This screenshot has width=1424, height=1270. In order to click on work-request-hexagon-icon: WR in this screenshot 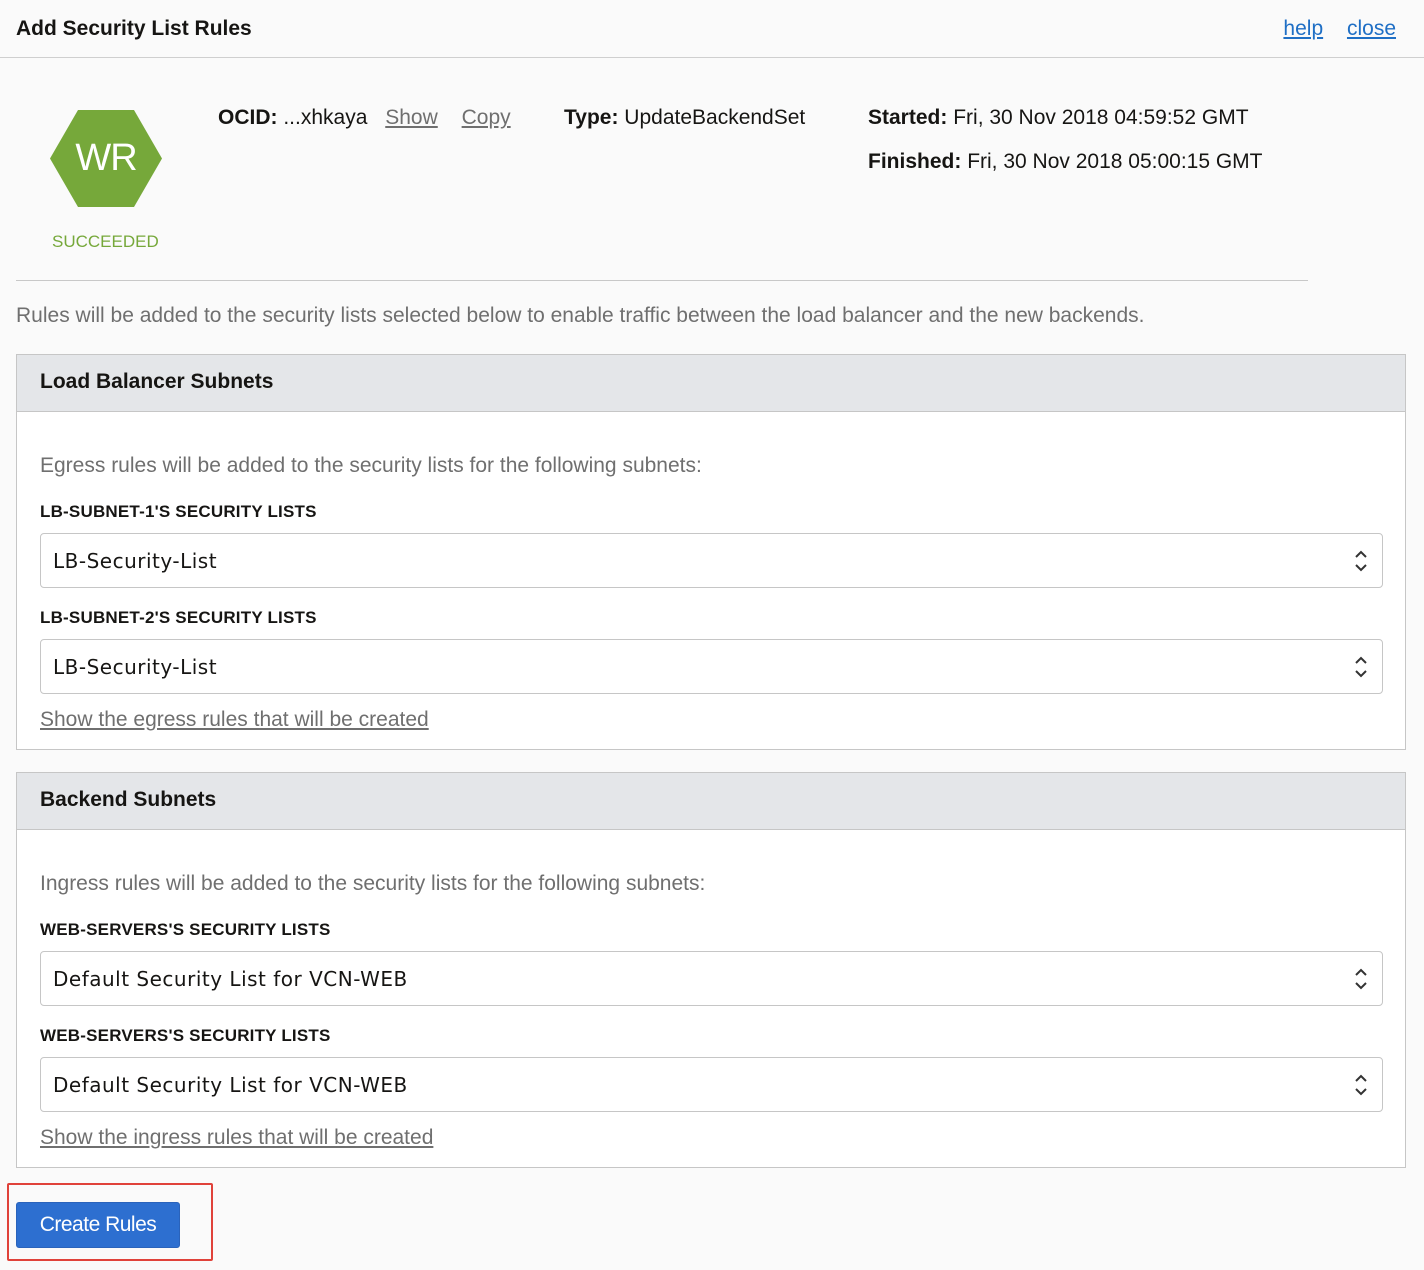, I will do `click(106, 158)`.